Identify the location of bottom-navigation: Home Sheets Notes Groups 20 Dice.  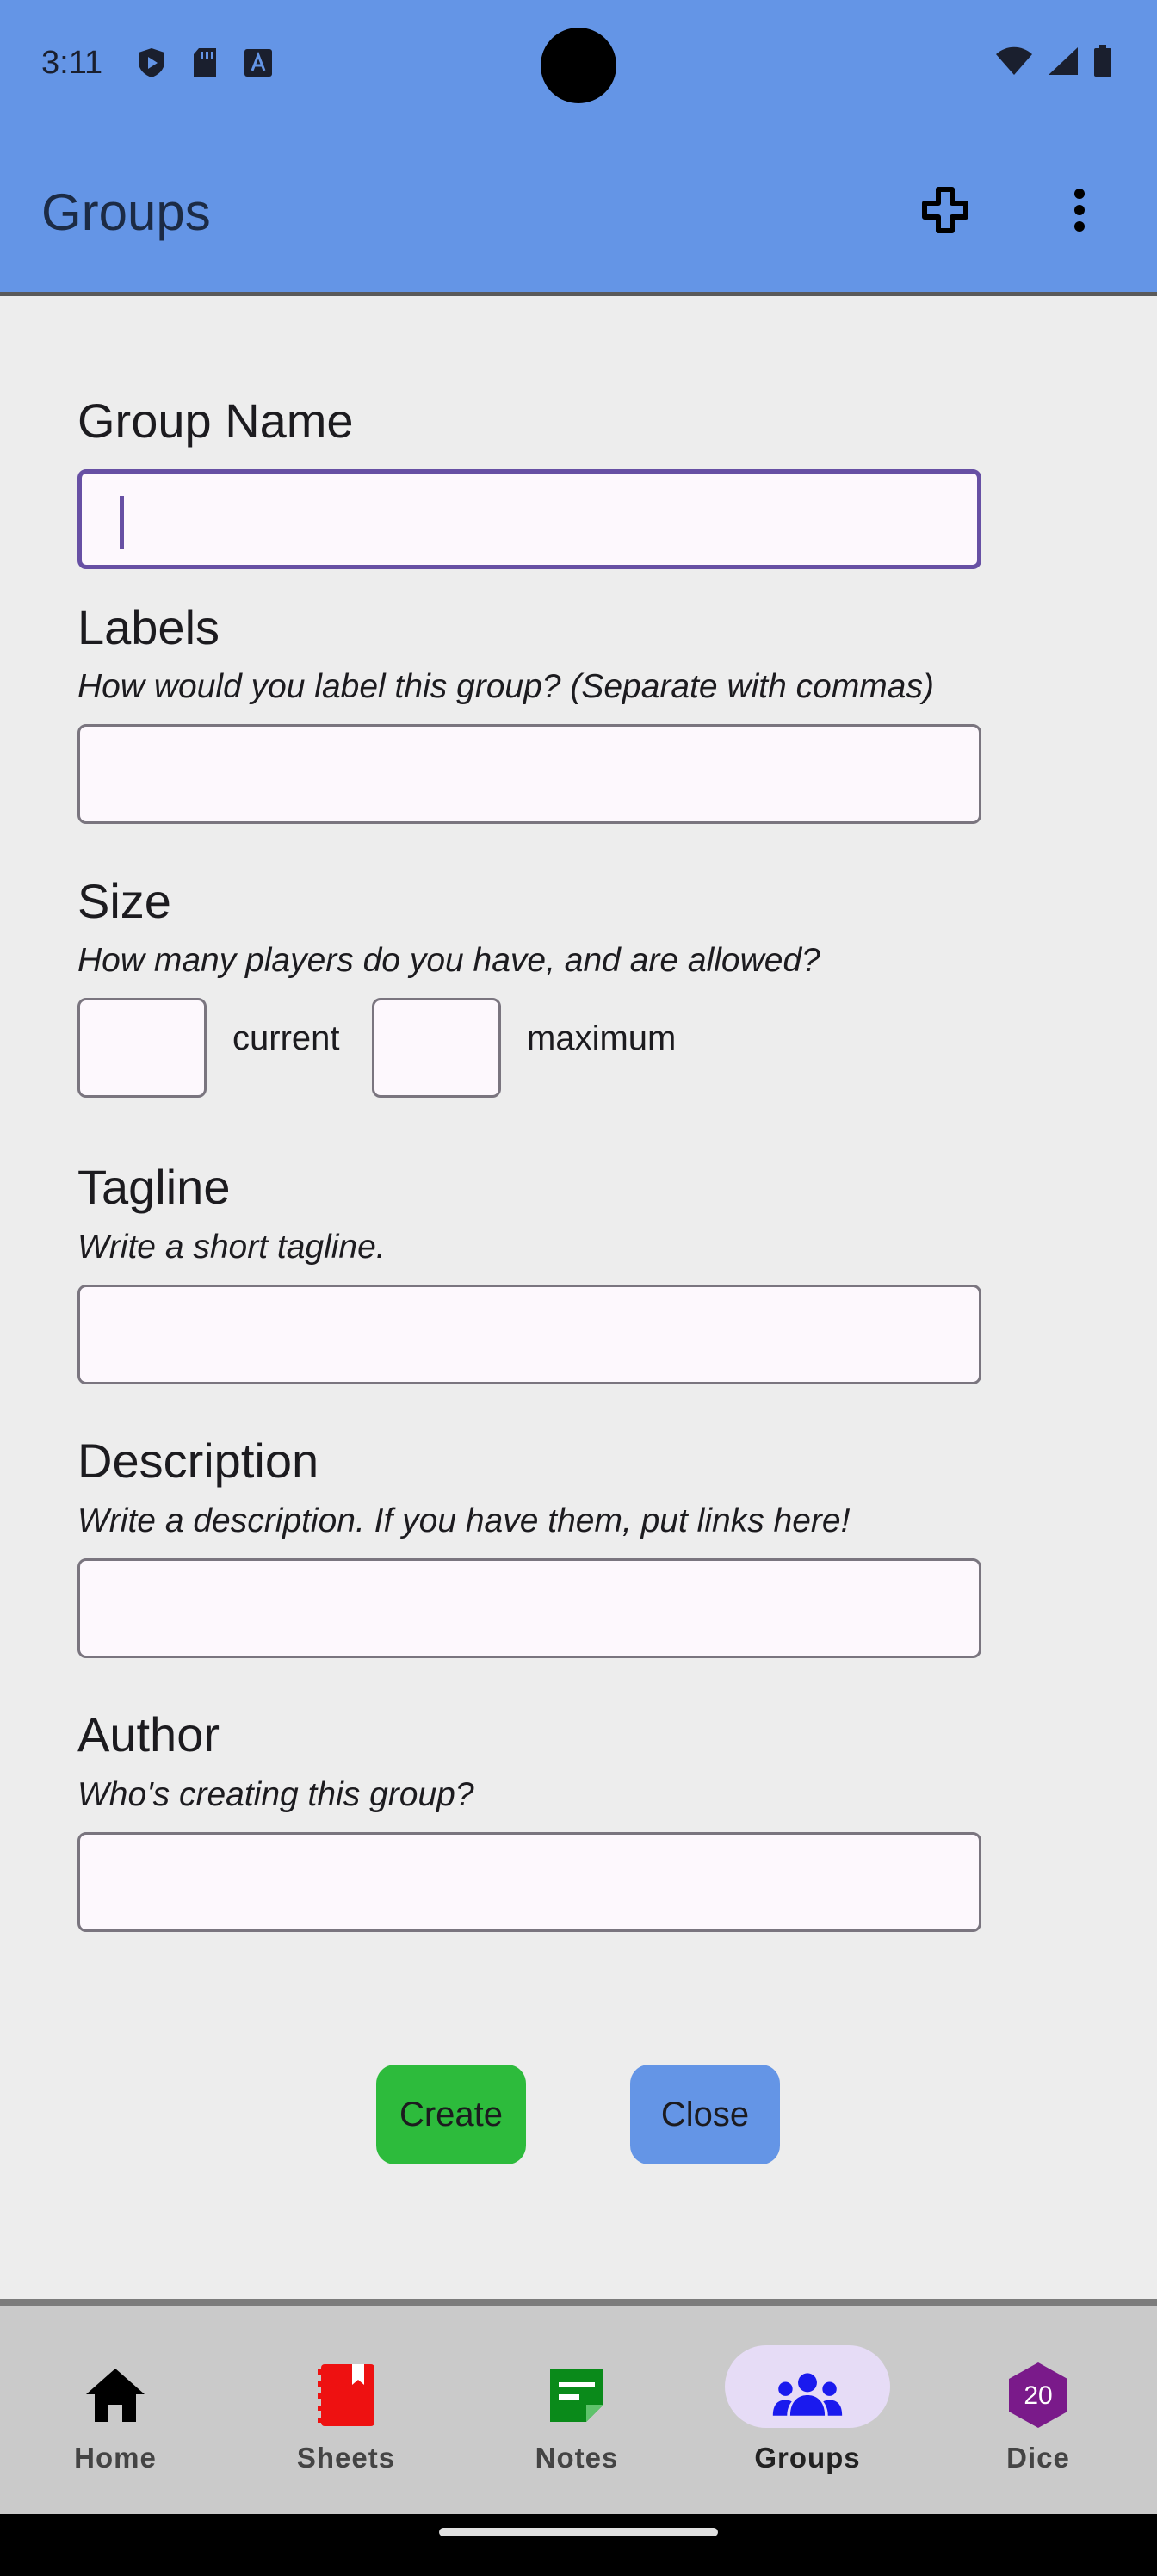
(579, 2406).